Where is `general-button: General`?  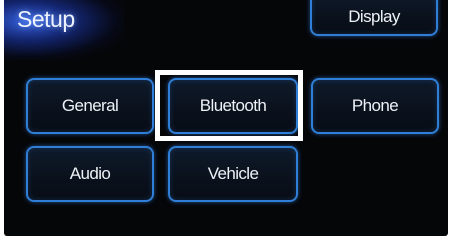
general-button: General is located at coordinates (90, 106).